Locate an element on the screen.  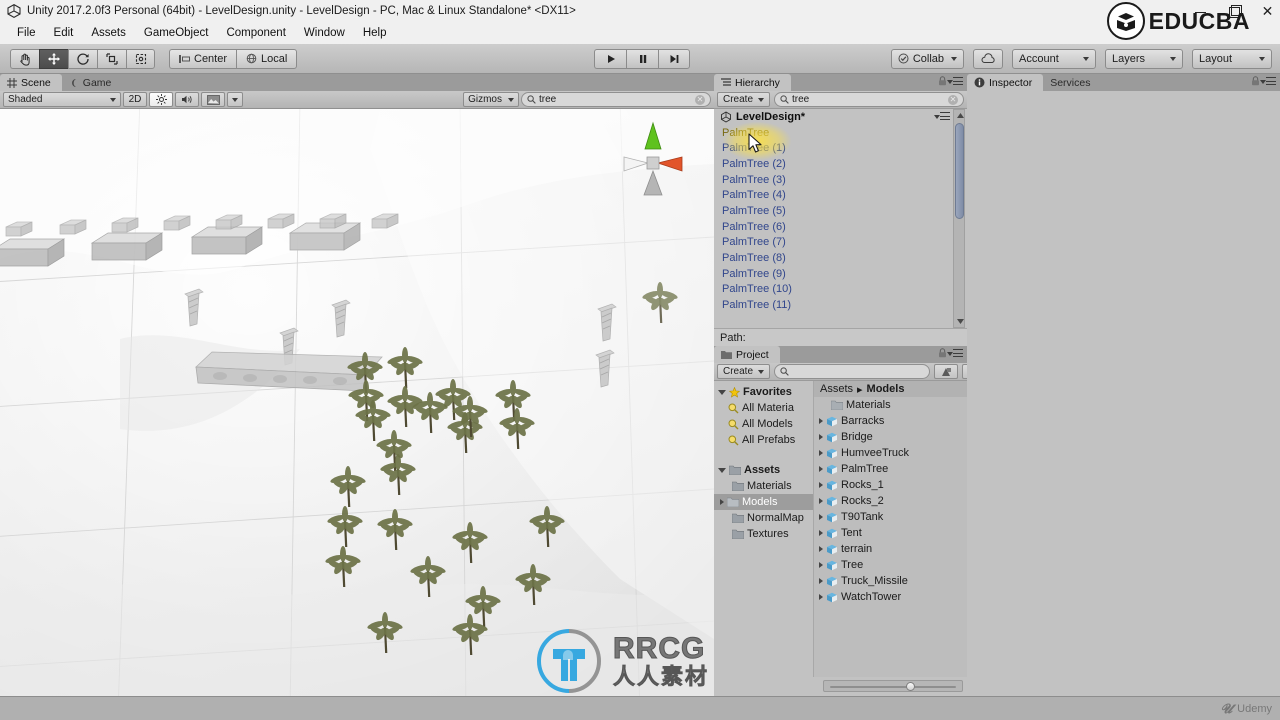
minimize-icon is located at coordinates (1201, 11).